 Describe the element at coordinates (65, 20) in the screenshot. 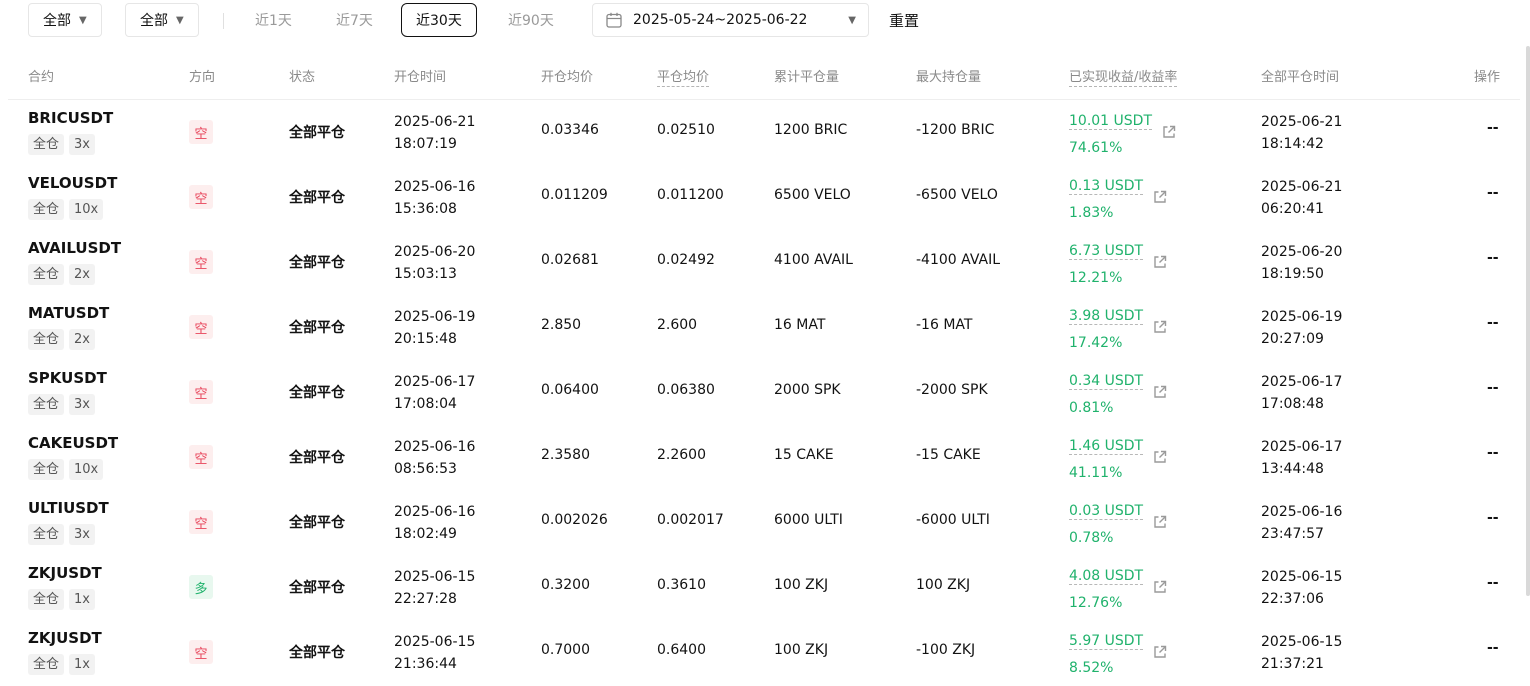

I see `filter-dropdown-1: 全部 ▼` at that location.